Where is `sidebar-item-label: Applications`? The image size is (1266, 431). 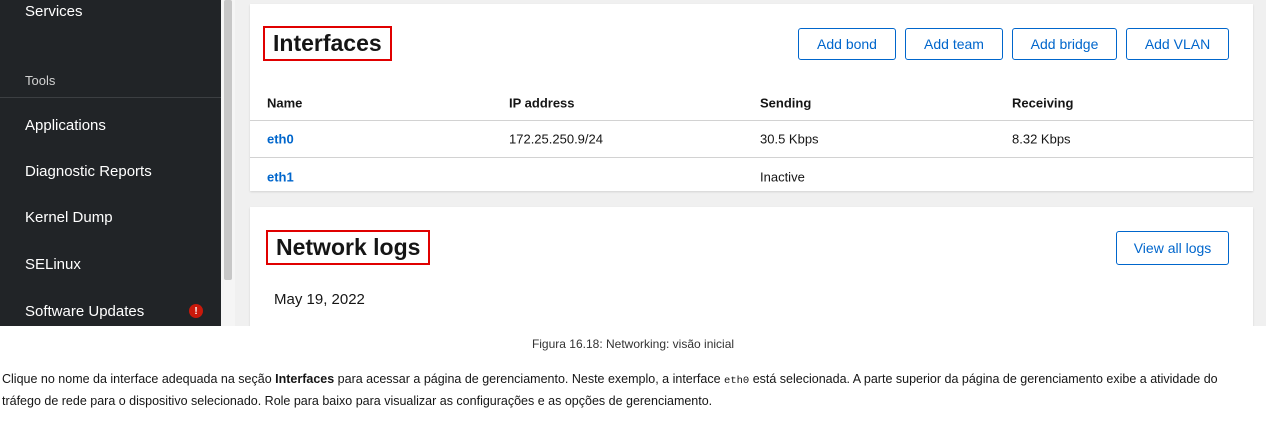
sidebar-item-label: Applications is located at coordinates (65, 125).